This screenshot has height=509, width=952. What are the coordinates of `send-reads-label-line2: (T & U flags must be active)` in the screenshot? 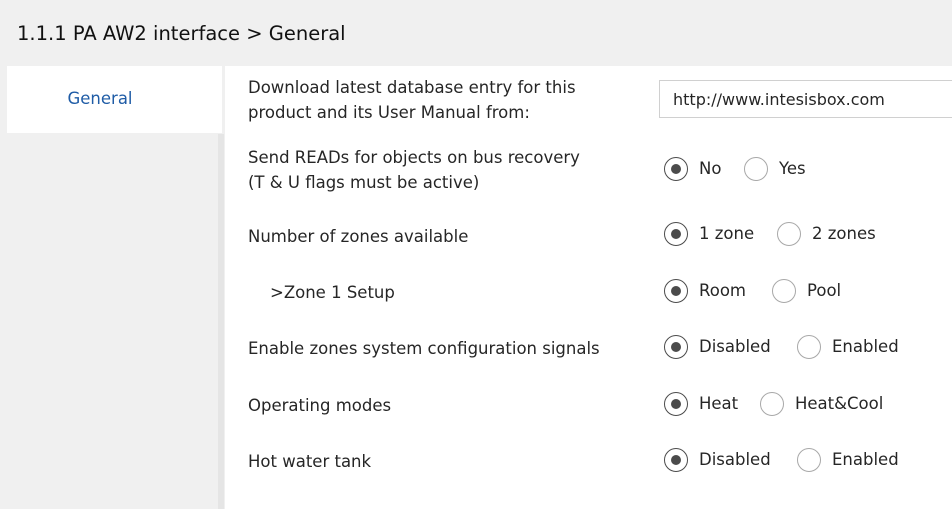 It's located at (364, 182).